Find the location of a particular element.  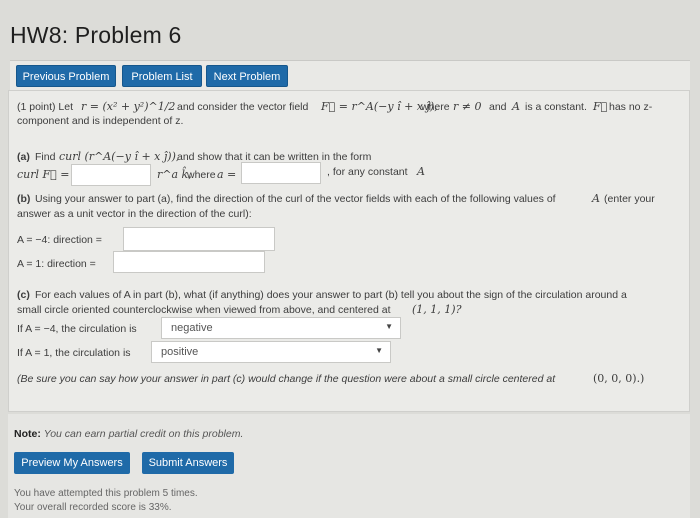

part-a-curl-label: curl F⃗ = is located at coordinates (43, 174).